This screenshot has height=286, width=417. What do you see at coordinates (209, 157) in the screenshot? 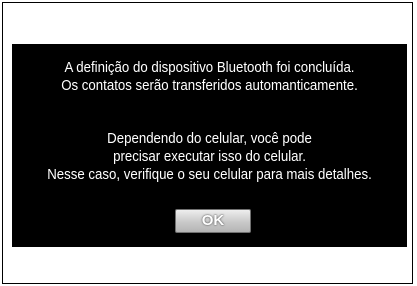
I see `message-line-4: precisar executar isso do celular.` at bounding box center [209, 157].